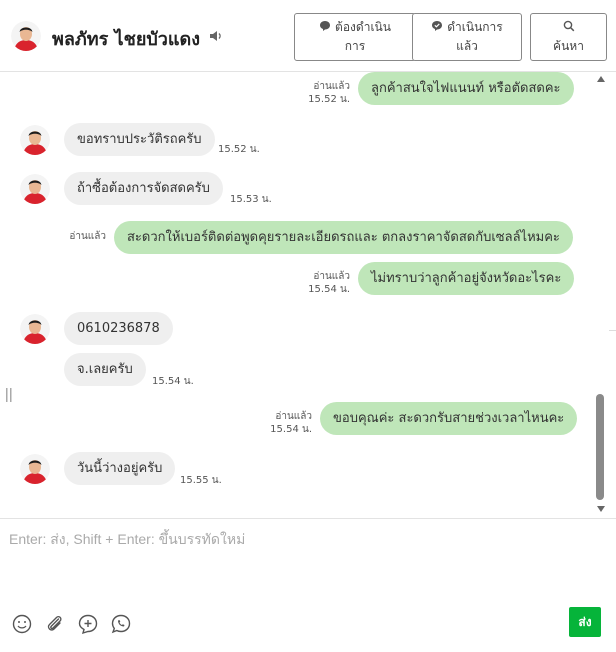  I want to click on done-label-1: ดำเนินการ, so click(475, 27).